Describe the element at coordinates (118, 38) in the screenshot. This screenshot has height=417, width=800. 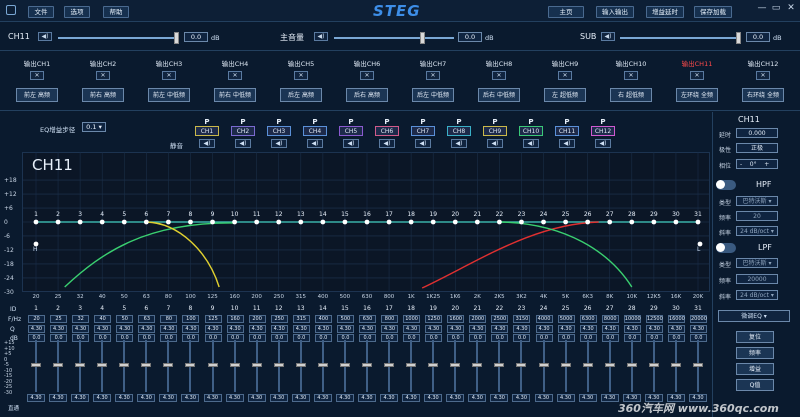
I see `ch-volume-slider` at that location.